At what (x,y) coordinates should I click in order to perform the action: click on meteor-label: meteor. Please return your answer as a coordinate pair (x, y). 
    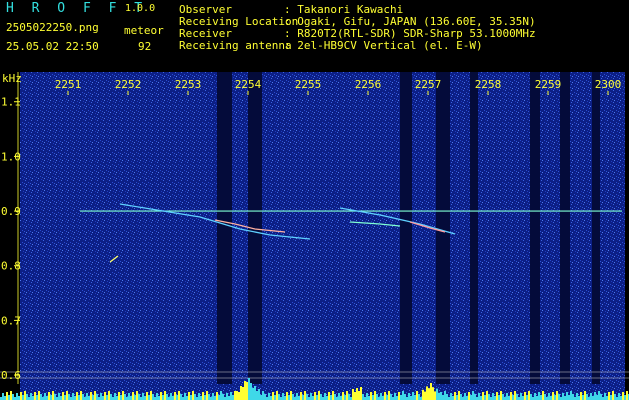
    Looking at the image, I should click on (144, 30).